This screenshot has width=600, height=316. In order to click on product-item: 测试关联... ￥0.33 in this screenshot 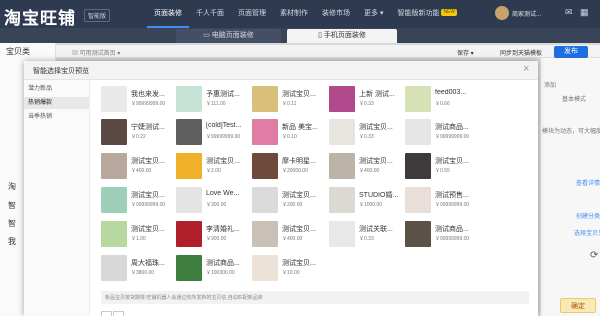, I will do `click(367, 234)`.